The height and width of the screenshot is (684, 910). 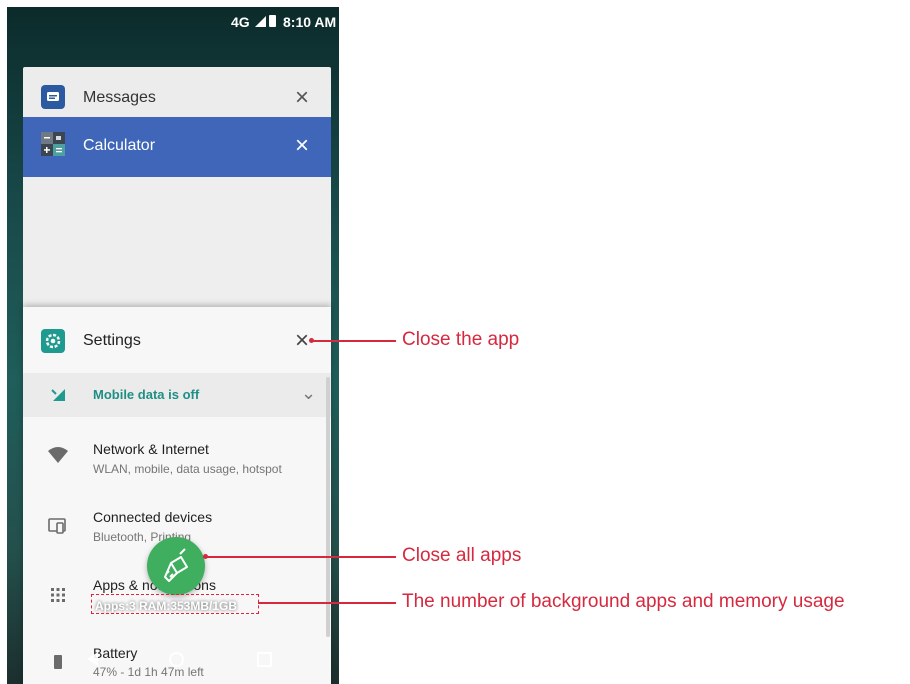 What do you see at coordinates (53, 144) in the screenshot?
I see `calculator-icon` at bounding box center [53, 144].